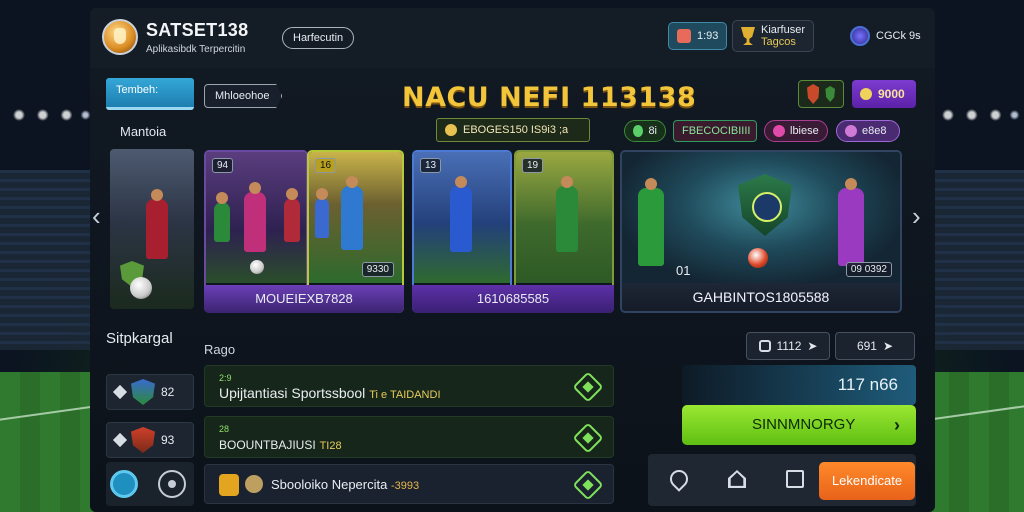 The height and width of the screenshot is (512, 1024). Describe the element at coordinates (318, 38) in the screenshot. I see `header-link-pill: Harfecutin` at that location.